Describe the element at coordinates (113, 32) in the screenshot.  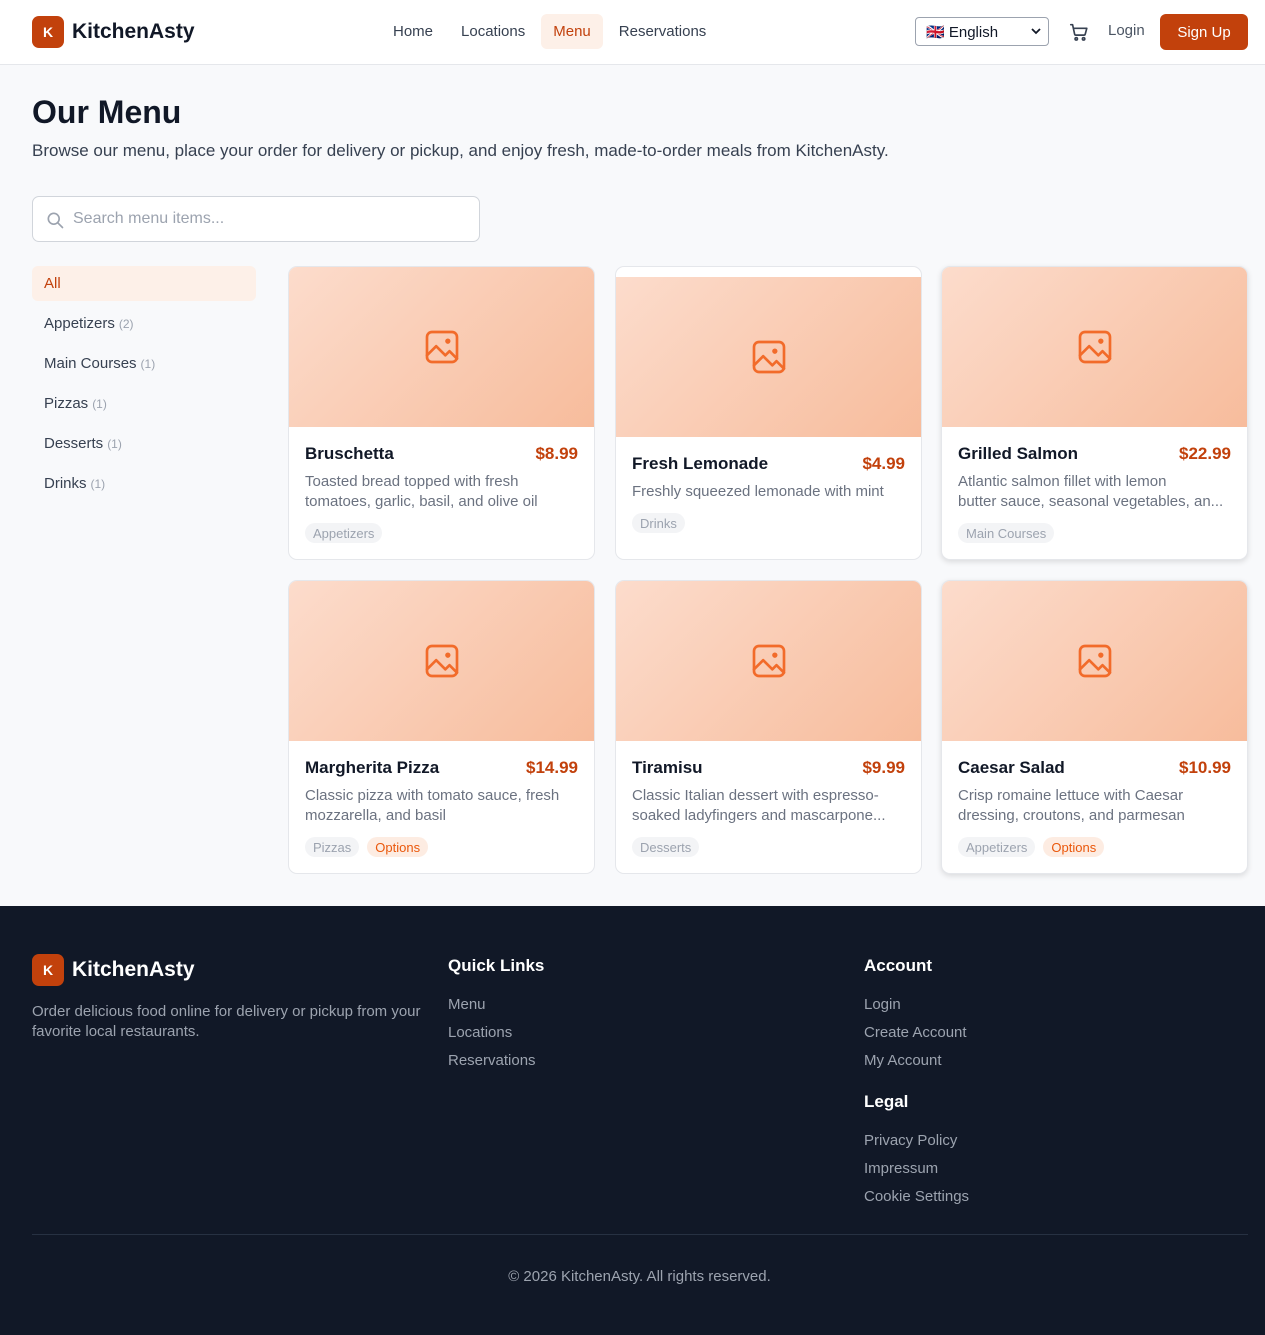
I see `brand-logo: K KitchenAsty` at that location.